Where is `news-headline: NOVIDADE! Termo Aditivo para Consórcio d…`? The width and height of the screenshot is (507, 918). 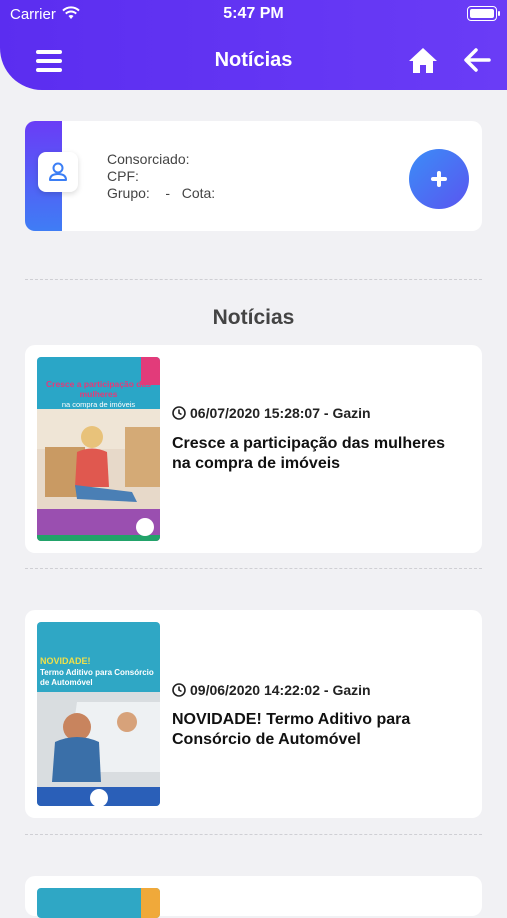 news-headline: NOVIDADE! Termo Aditivo para Consórcio d… is located at coordinates (291, 729).